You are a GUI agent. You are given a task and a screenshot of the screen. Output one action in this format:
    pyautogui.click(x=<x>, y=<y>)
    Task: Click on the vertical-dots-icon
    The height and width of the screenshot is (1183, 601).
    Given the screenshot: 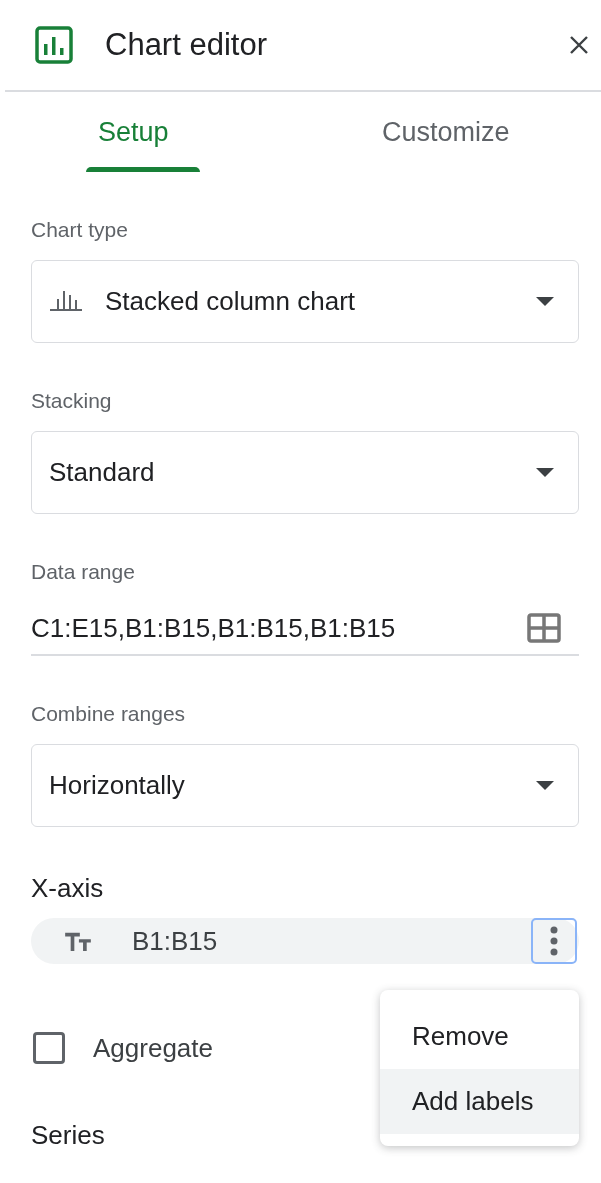 What is the action you would take?
    pyautogui.click(x=554, y=941)
    